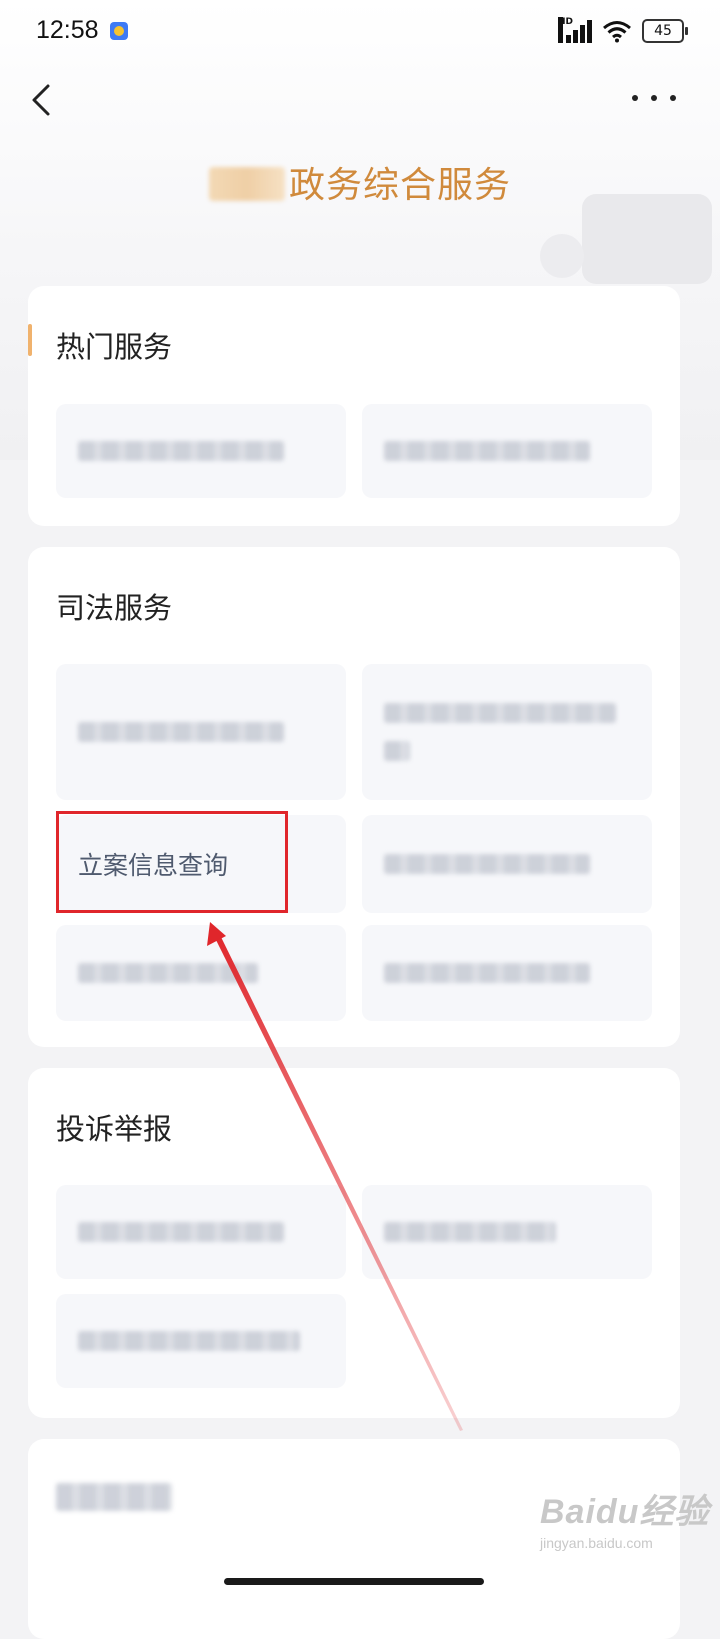 The height and width of the screenshot is (1639, 720). What do you see at coordinates (360, 32) in the screenshot?
I see `status-bar: 12:58 HD 45` at bounding box center [360, 32].